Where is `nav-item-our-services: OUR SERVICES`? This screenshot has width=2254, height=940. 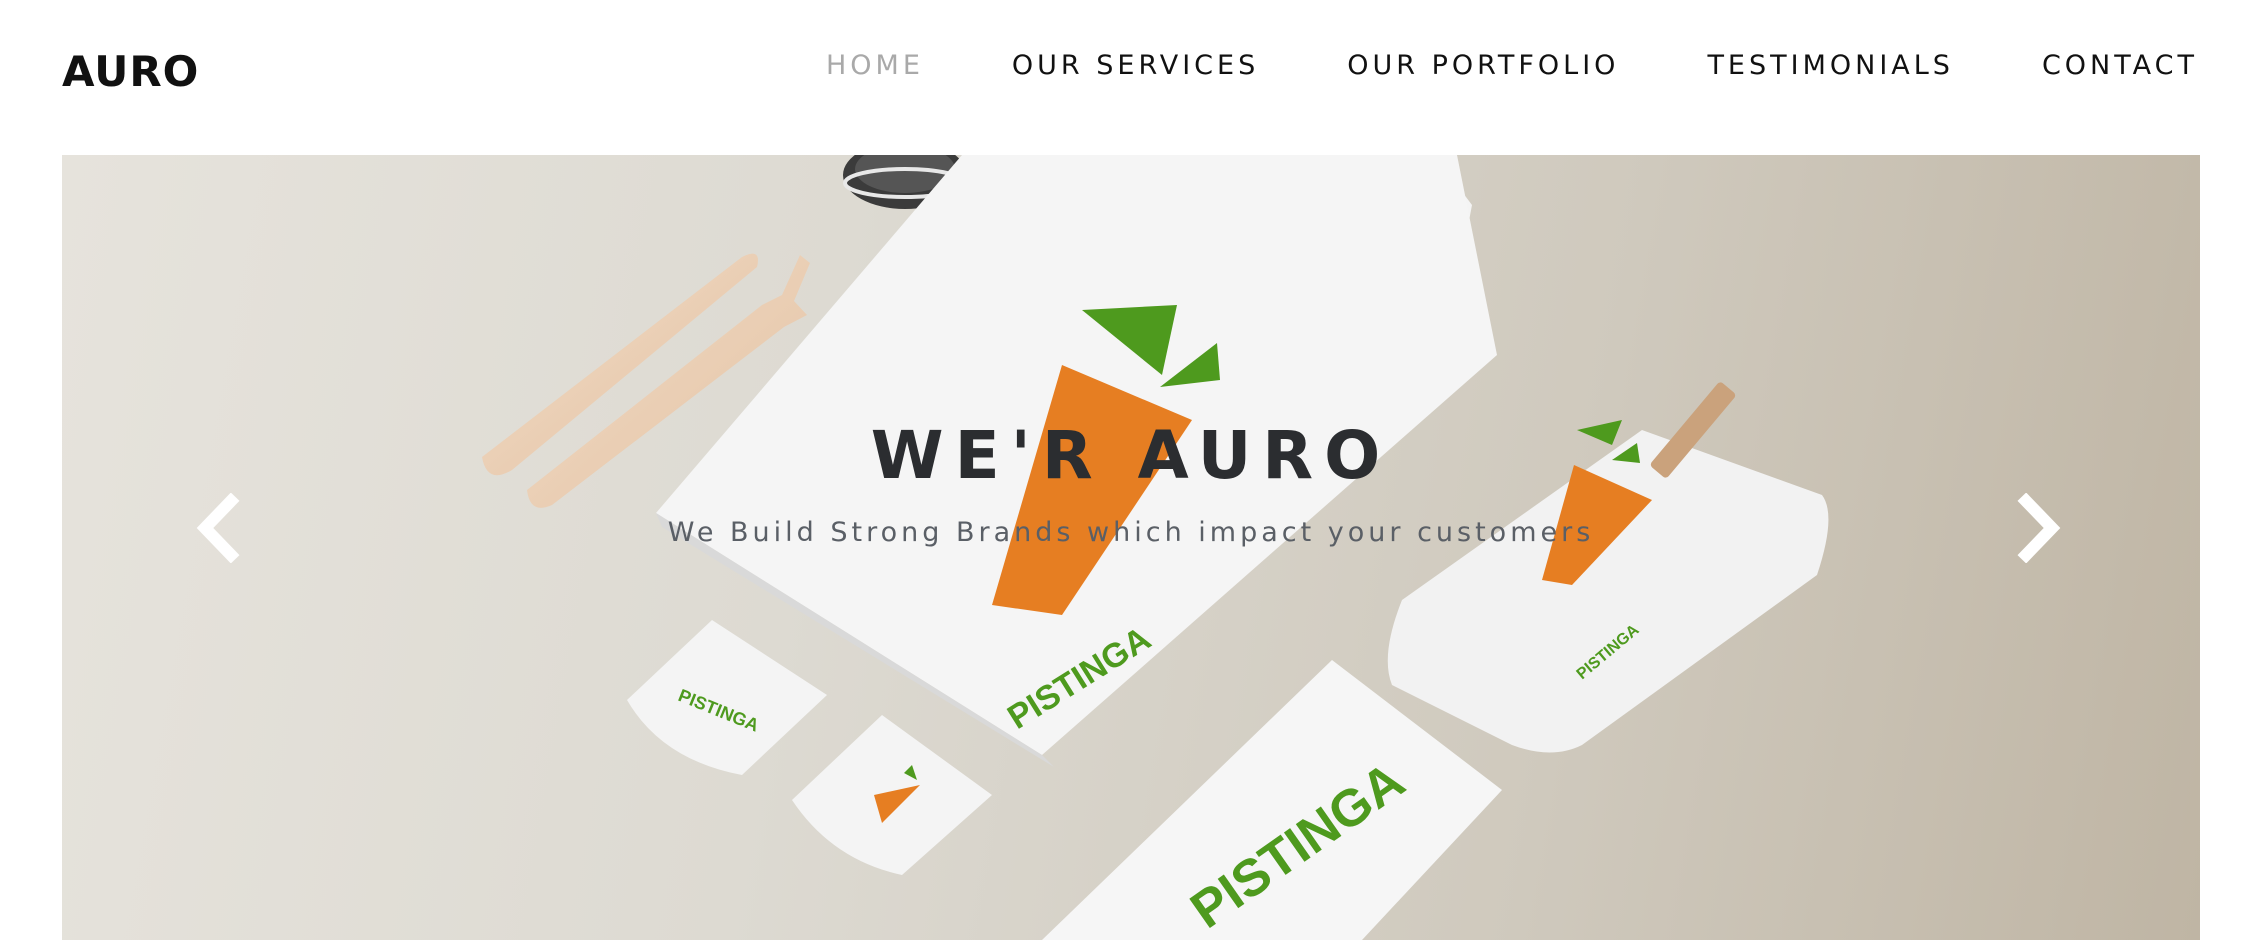
nav-item-our-services: OUR SERVICES is located at coordinates (1135, 65).